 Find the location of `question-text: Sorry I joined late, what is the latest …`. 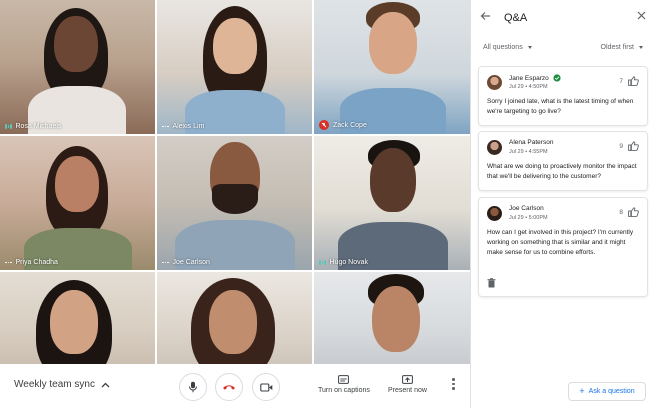

question-text: Sorry I joined late, what is the latest … is located at coordinates (560, 106).